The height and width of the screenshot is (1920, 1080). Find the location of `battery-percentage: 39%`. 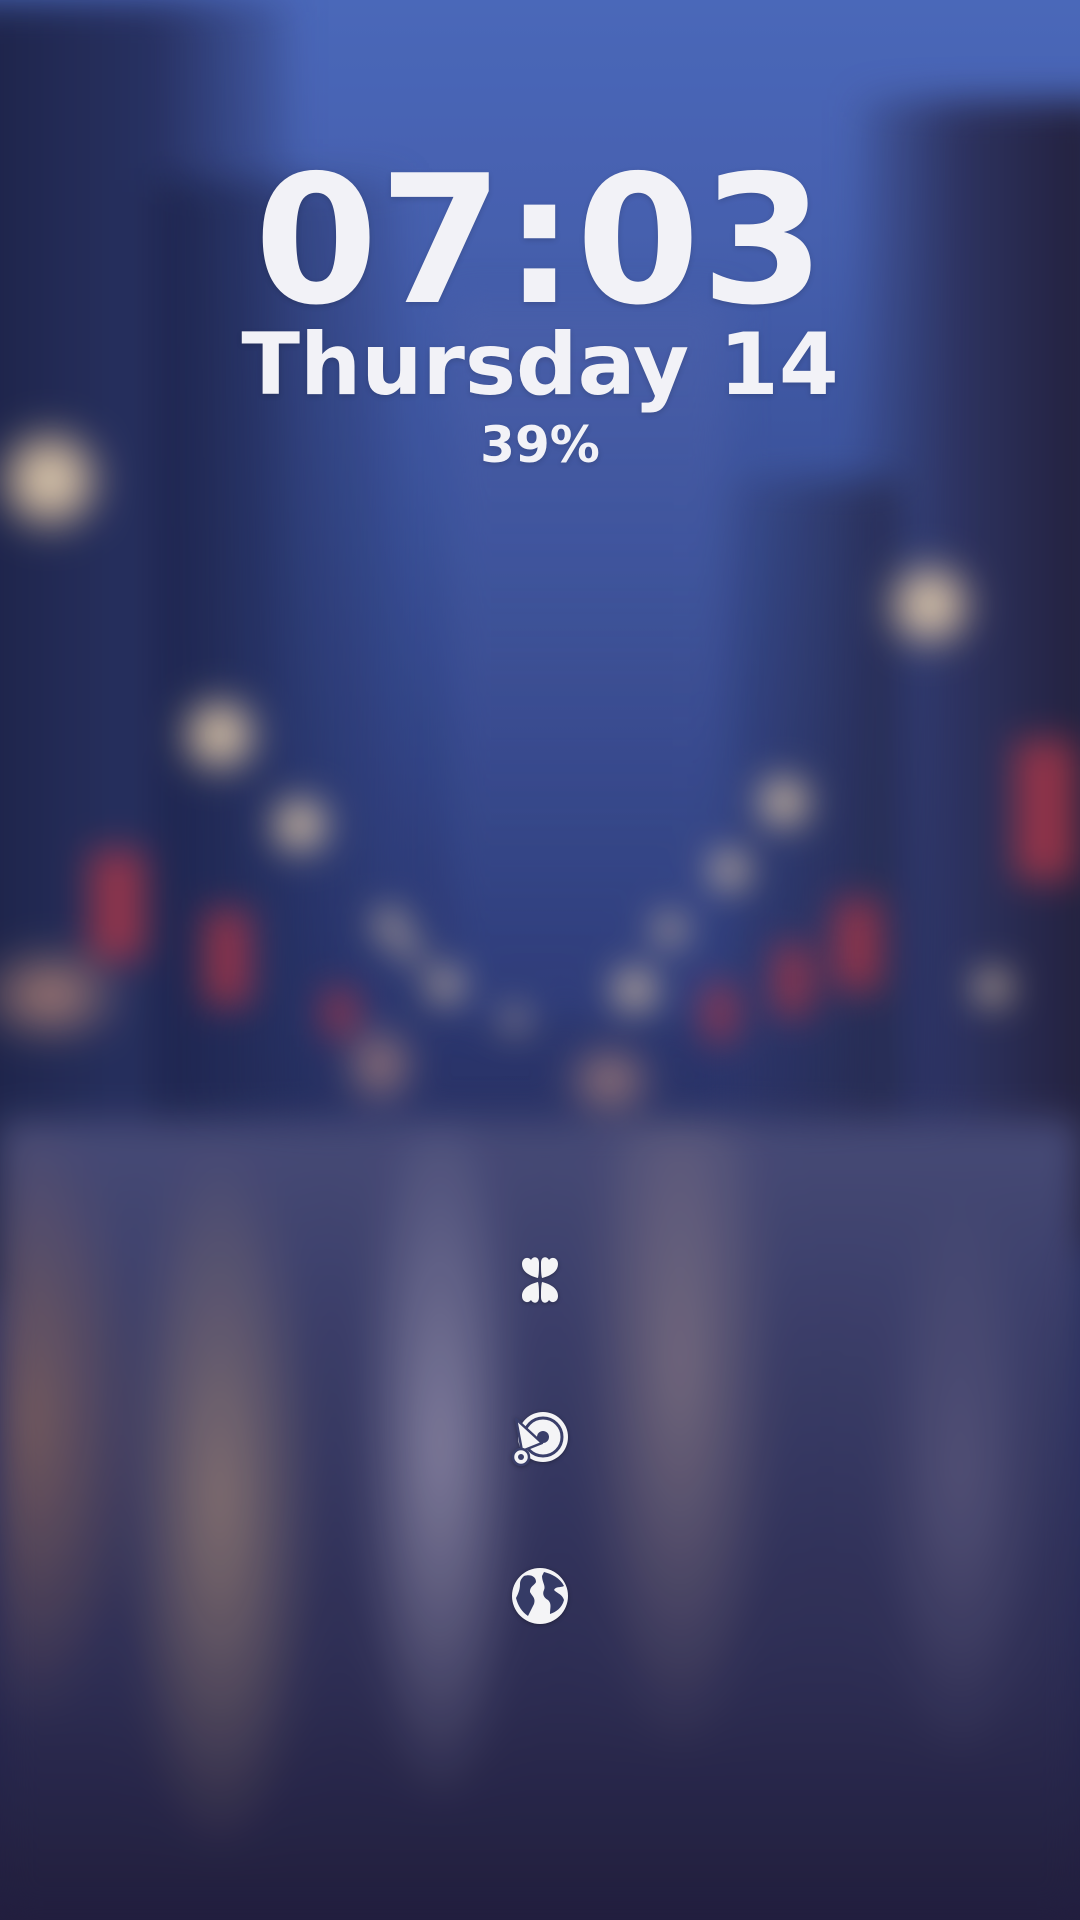

battery-percentage: 39% is located at coordinates (540, 445).